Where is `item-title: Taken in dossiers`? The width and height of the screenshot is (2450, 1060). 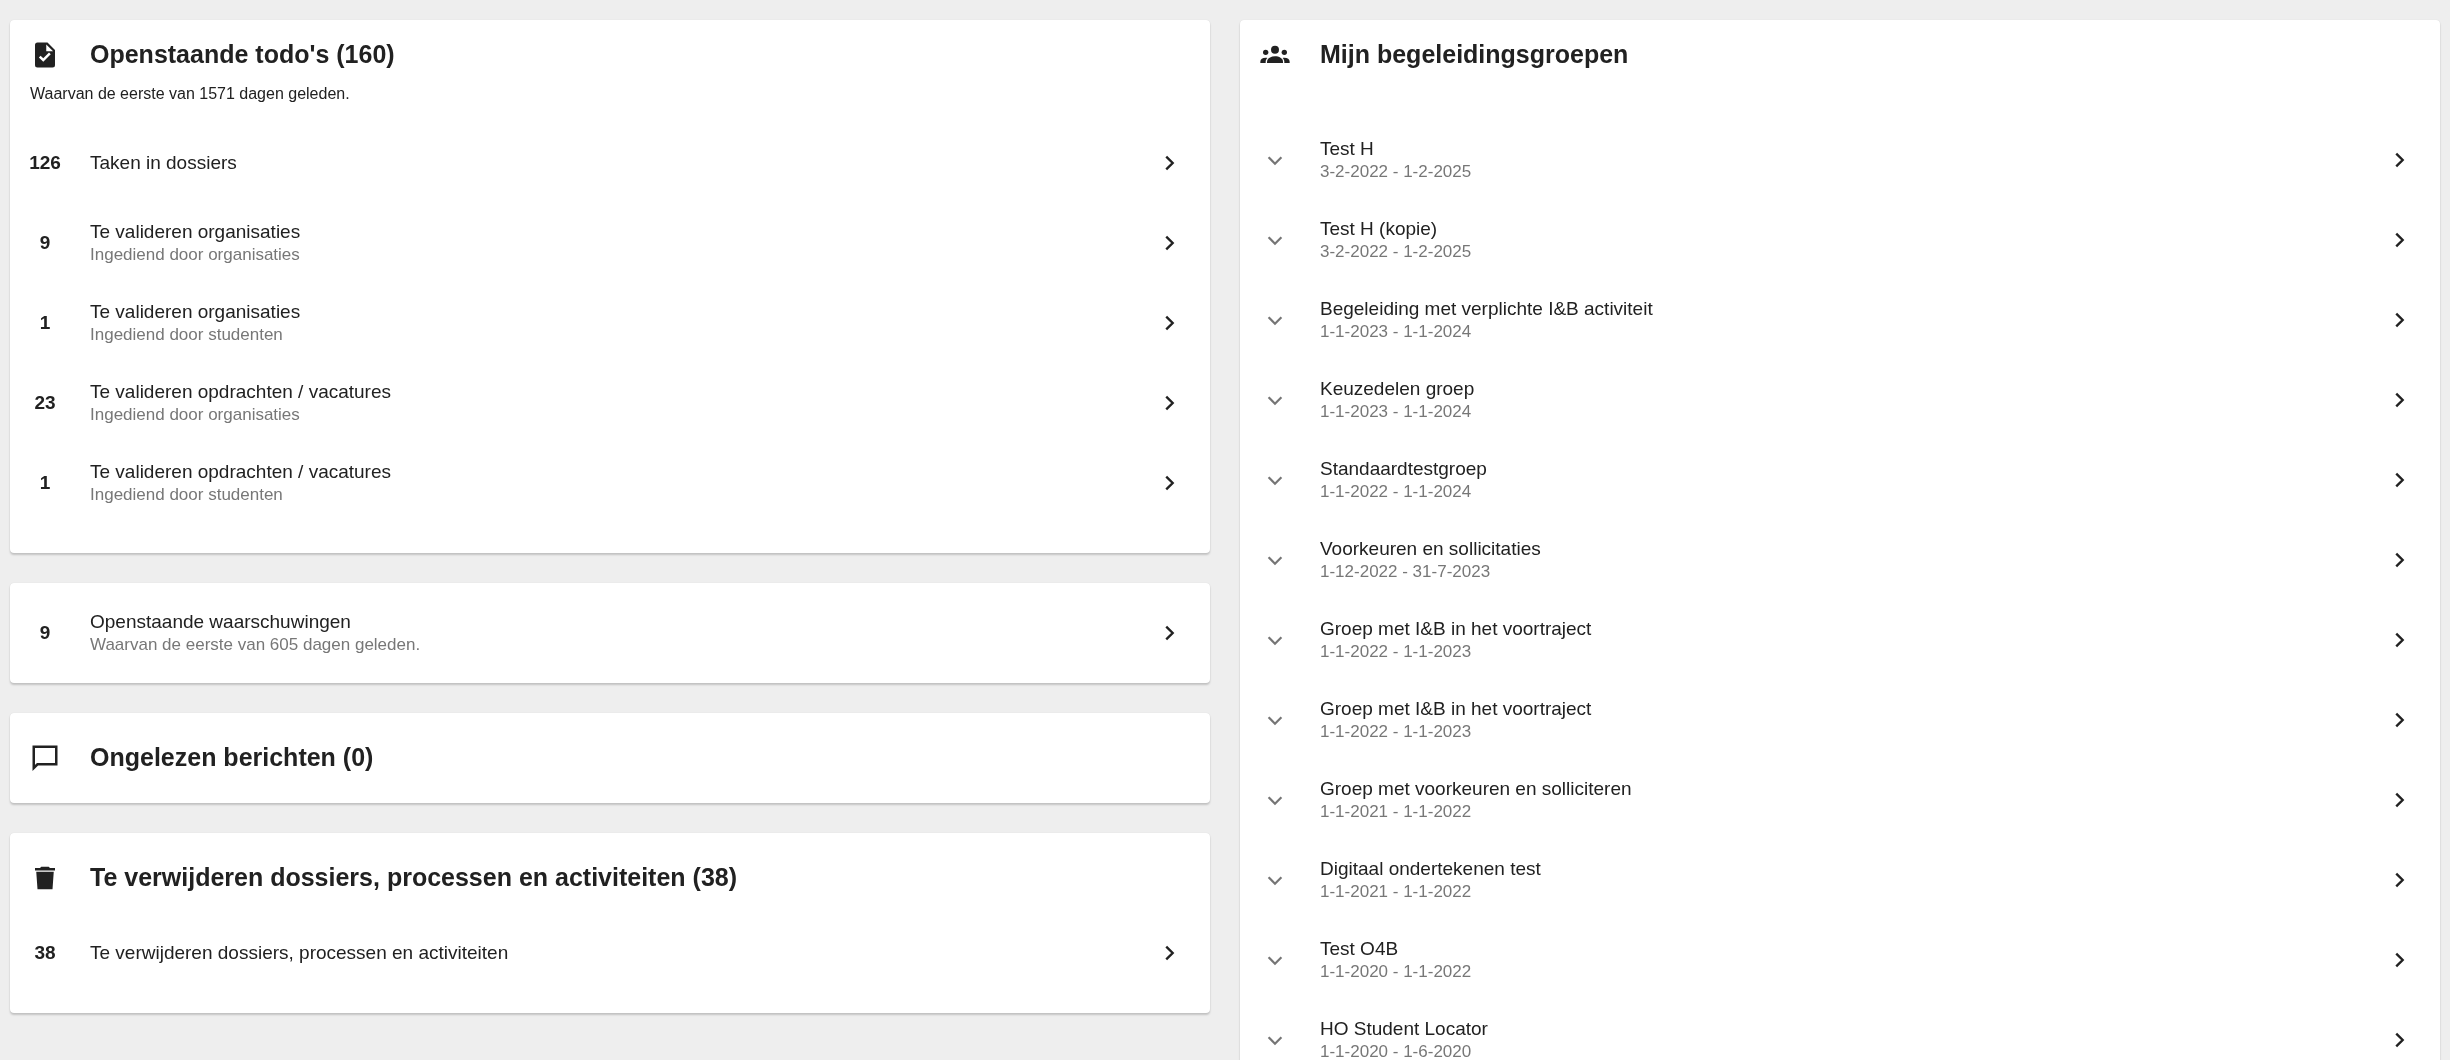 item-title: Taken in dossiers is located at coordinates (164, 162).